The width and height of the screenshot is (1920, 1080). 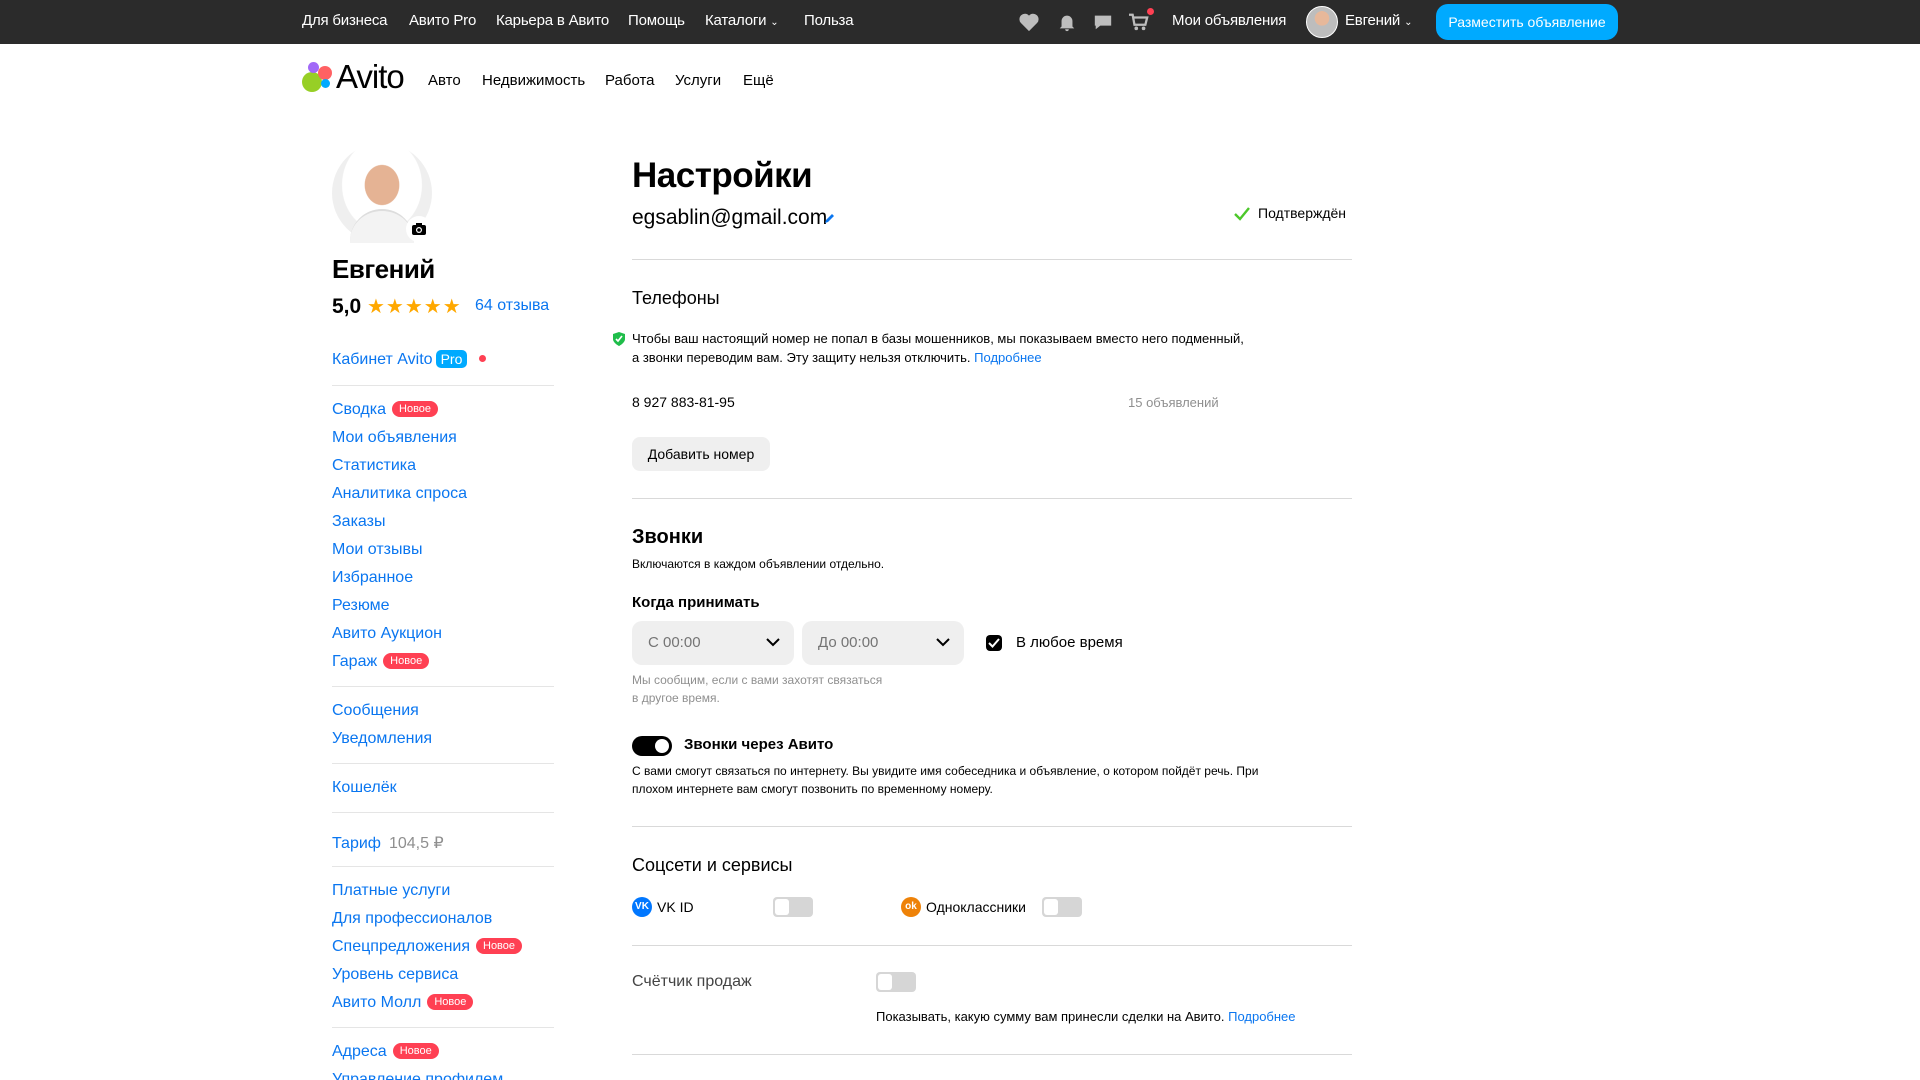 I want to click on sidebar-item-notifications: Уведомления, so click(x=382, y=739).